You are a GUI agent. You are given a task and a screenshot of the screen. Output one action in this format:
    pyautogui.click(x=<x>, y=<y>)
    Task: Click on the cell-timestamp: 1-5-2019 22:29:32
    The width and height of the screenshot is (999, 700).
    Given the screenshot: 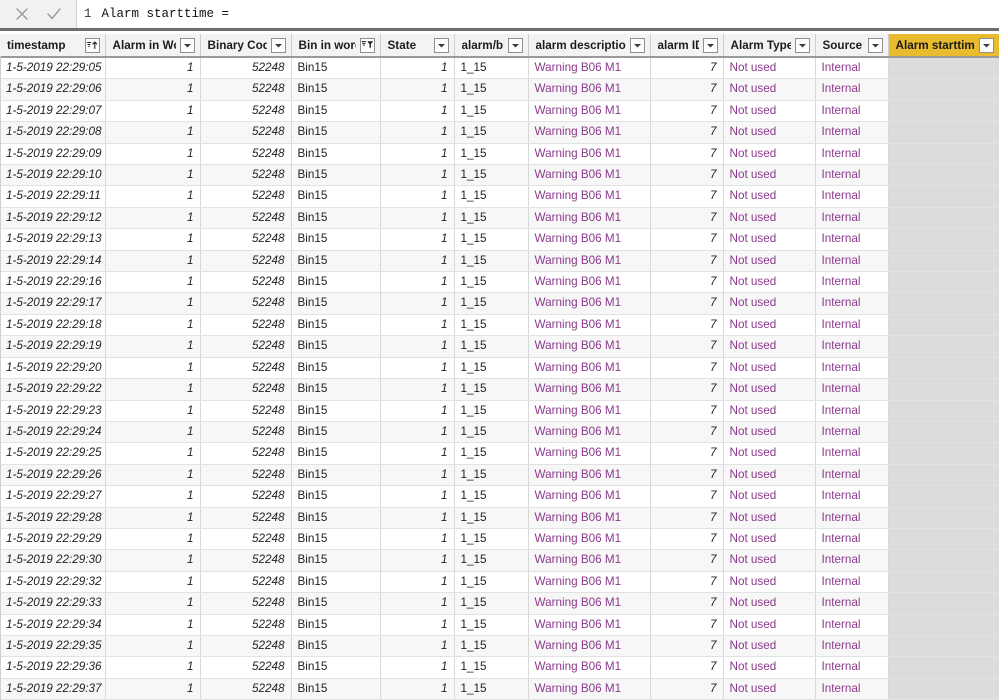 What is the action you would take?
    pyautogui.click(x=53, y=582)
    